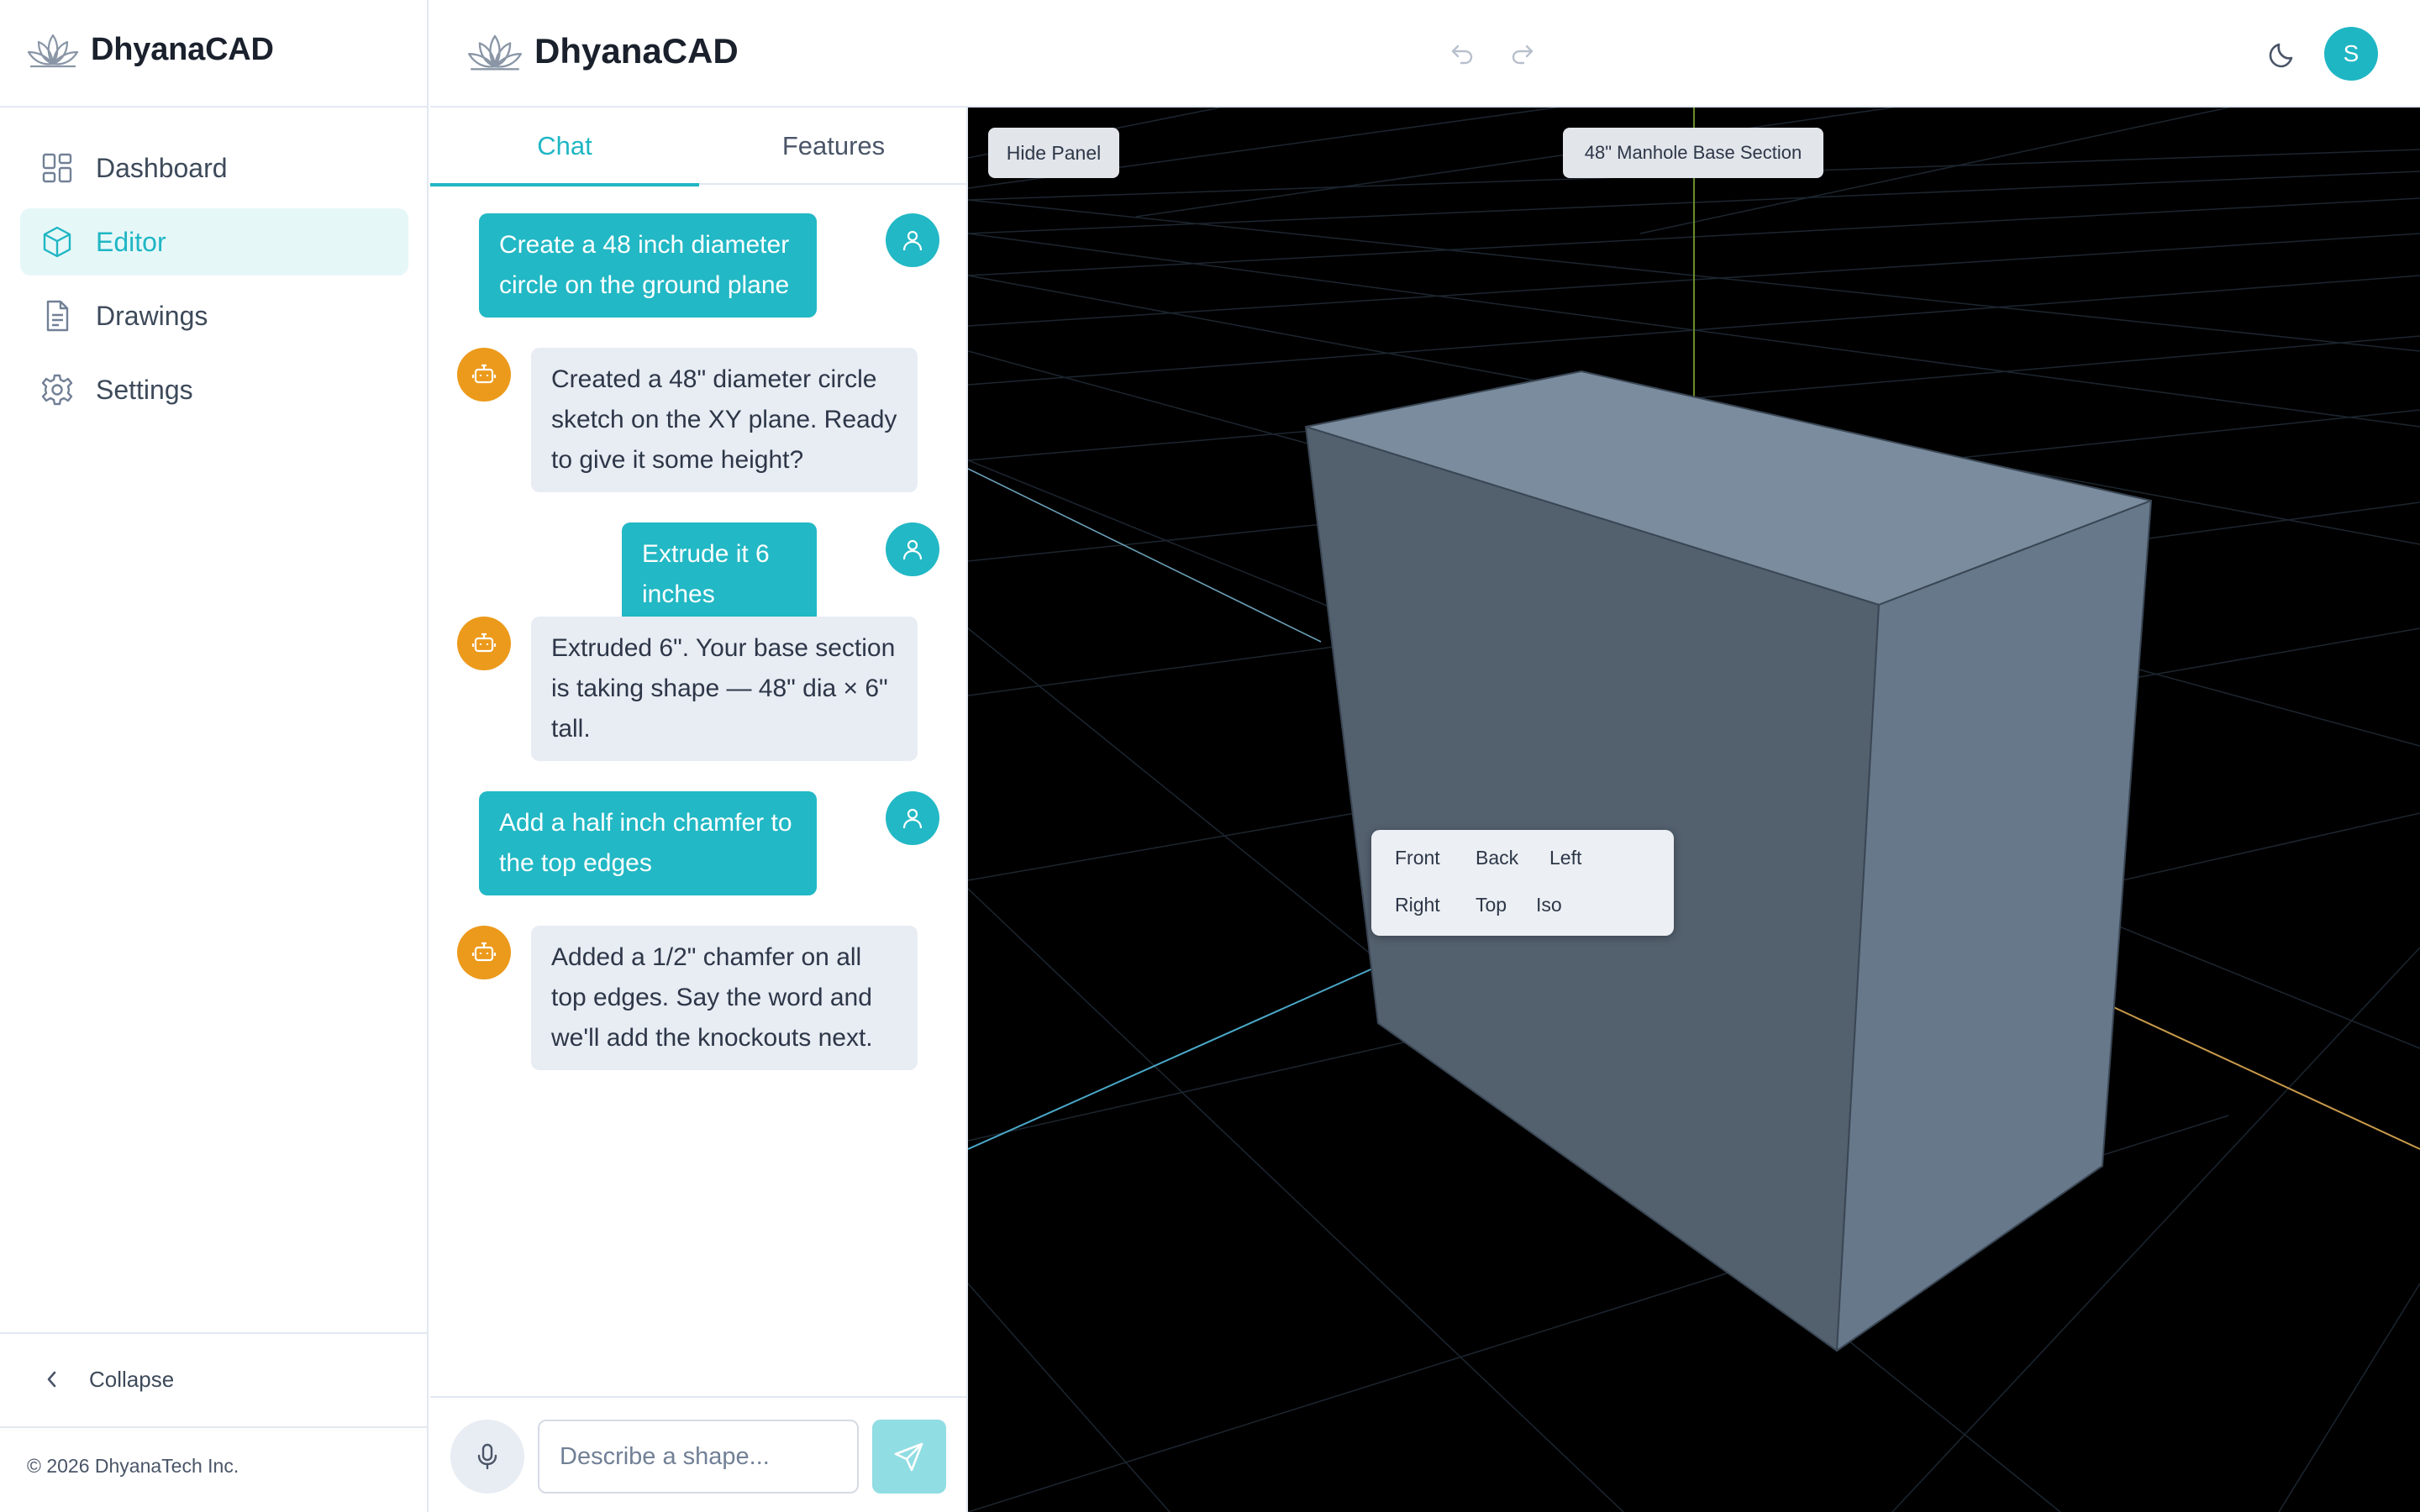 The width and height of the screenshot is (2420, 1512). Describe the element at coordinates (133, 1466) in the screenshot. I see `copyright-text: © 2026 DhyanaTech Inc.` at that location.